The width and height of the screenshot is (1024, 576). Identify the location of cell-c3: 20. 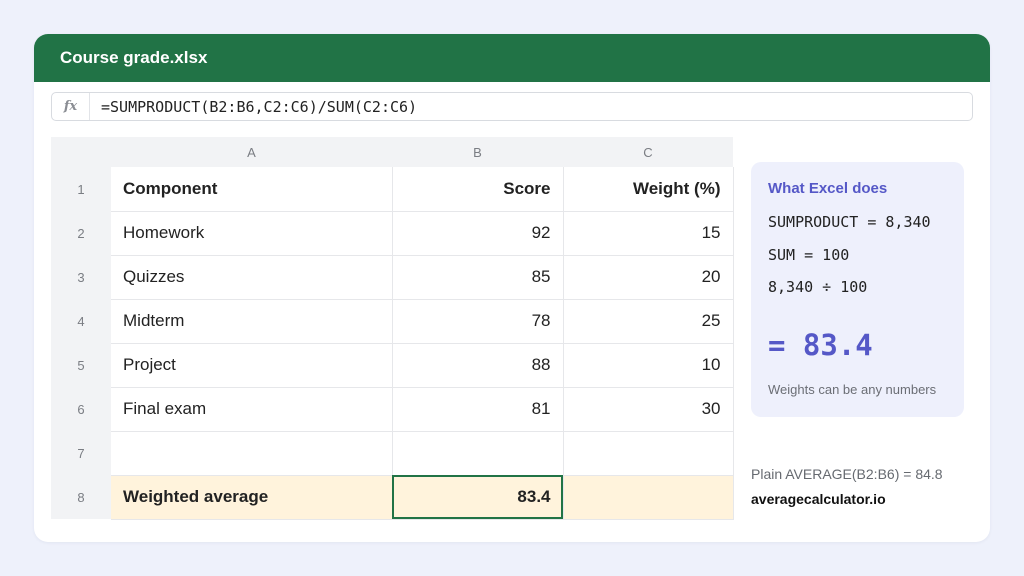
(648, 277).